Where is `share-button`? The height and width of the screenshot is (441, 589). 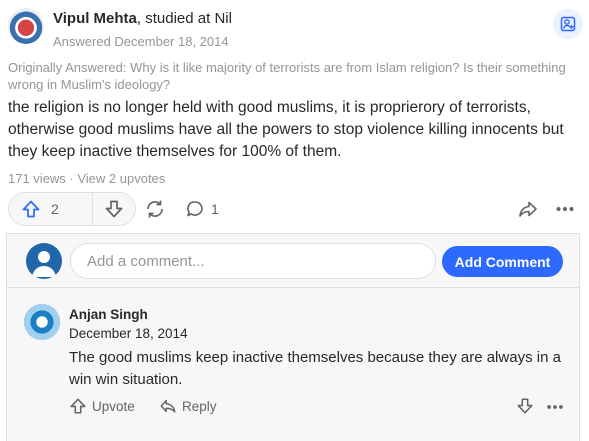
share-button is located at coordinates (528, 209).